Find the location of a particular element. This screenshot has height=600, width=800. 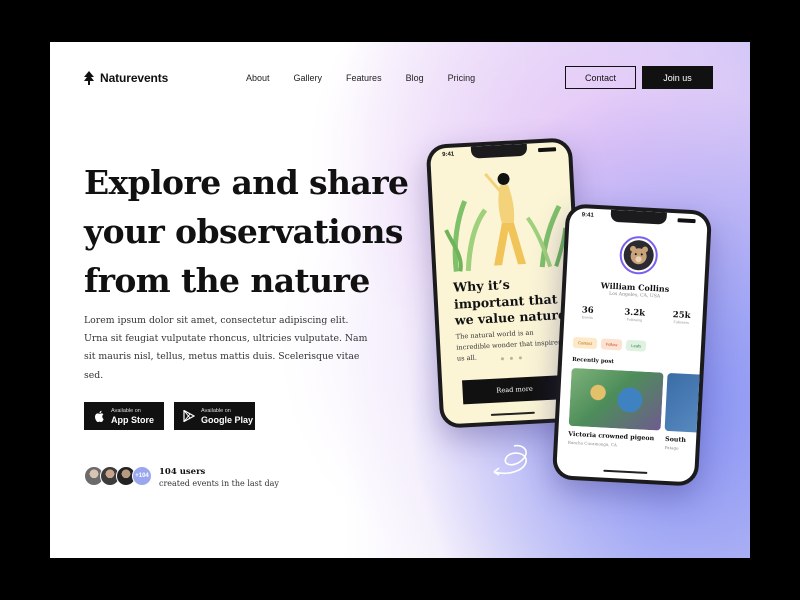

contact-chip: Contact is located at coordinates (585, 343).